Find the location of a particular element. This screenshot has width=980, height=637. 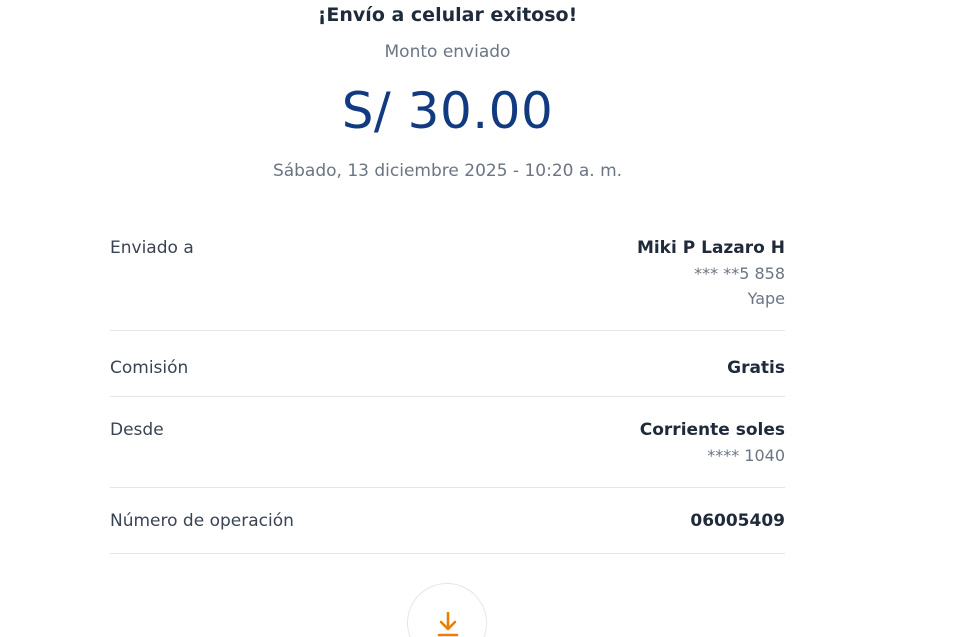

detail-row-operation: Número de operación 06005409 is located at coordinates (447, 521).